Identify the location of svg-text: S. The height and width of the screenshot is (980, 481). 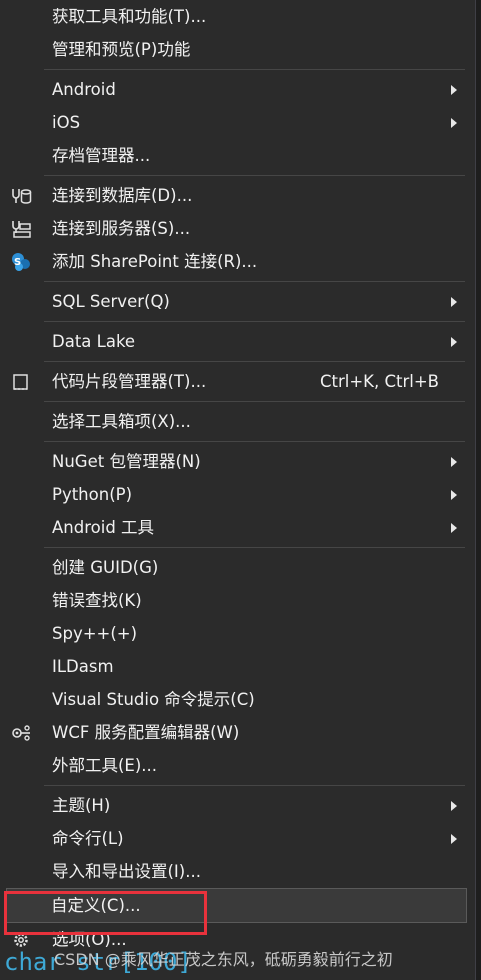
(17, 262).